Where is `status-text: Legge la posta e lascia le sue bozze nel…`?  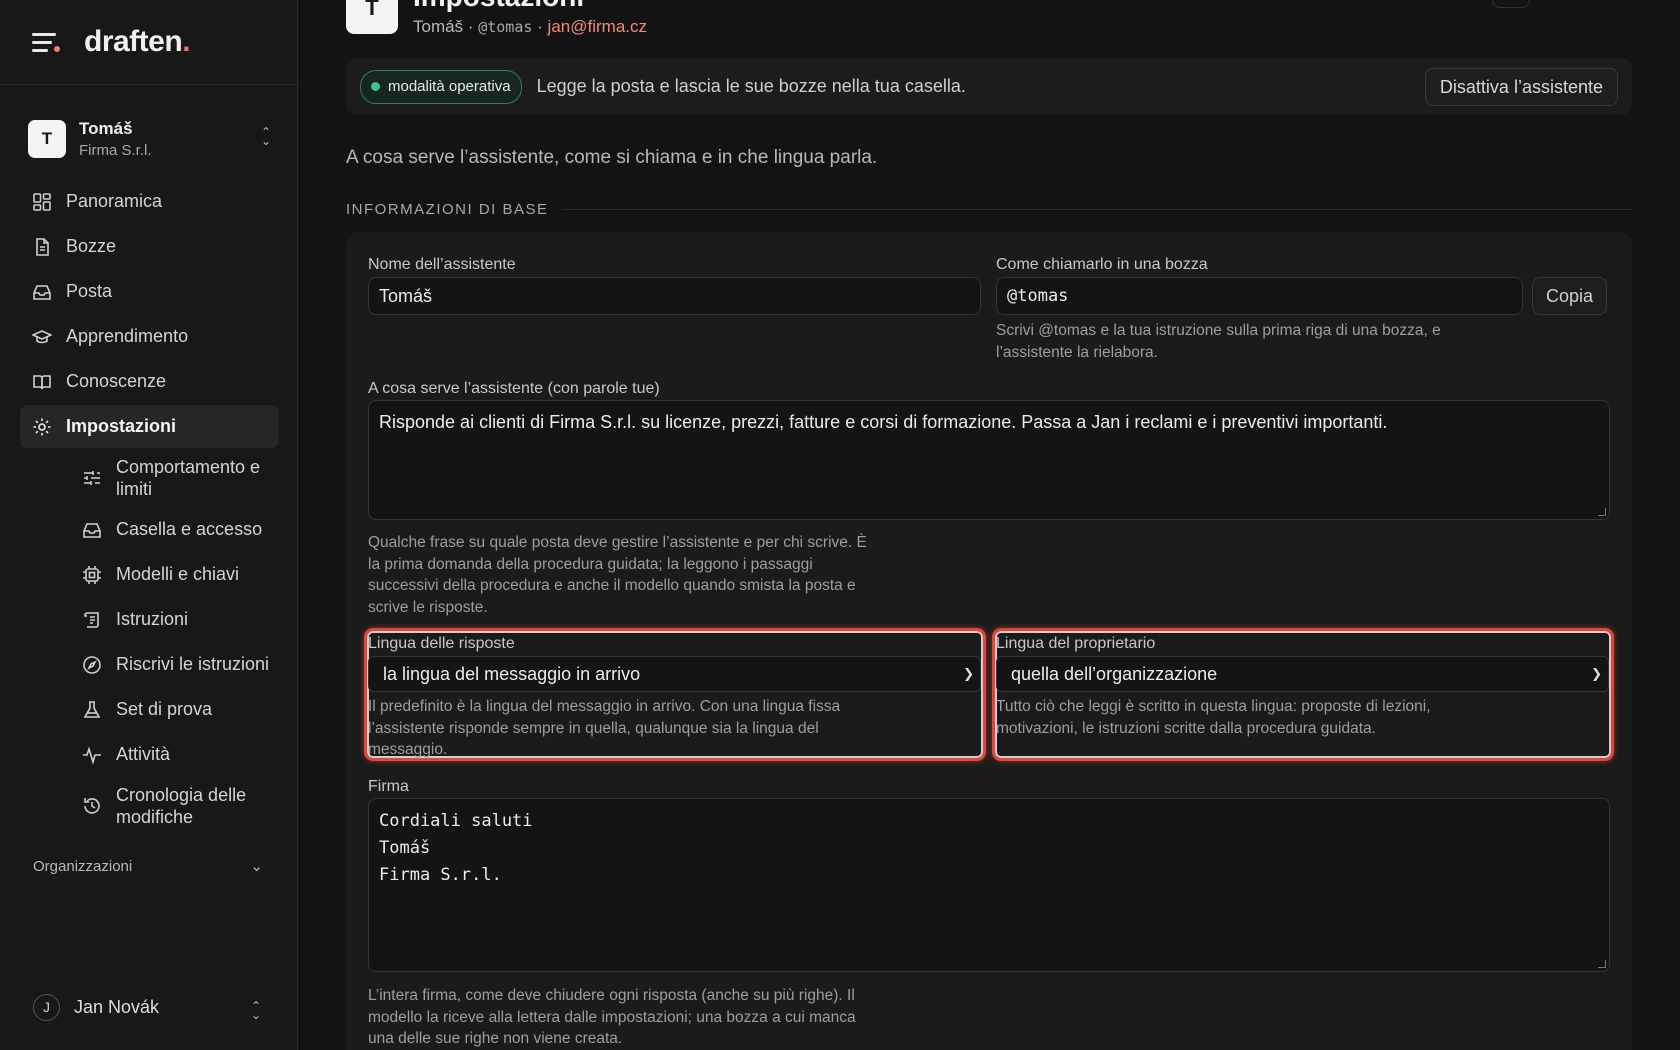
status-text: Legge la posta e lascia le sue bozze nel… is located at coordinates (751, 86).